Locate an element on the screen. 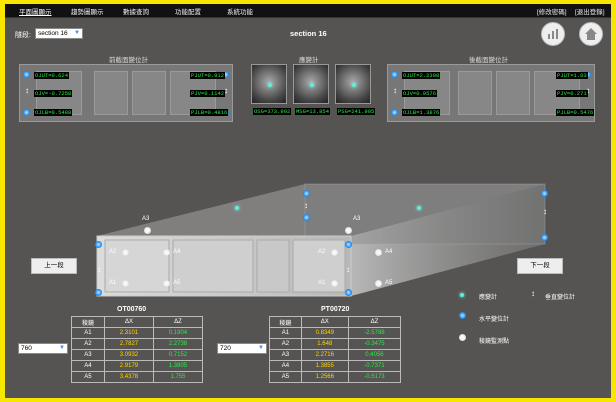 This screenshot has width=616, height=402. table-row: A2 1.648 -0.3475 is located at coordinates (335, 344).